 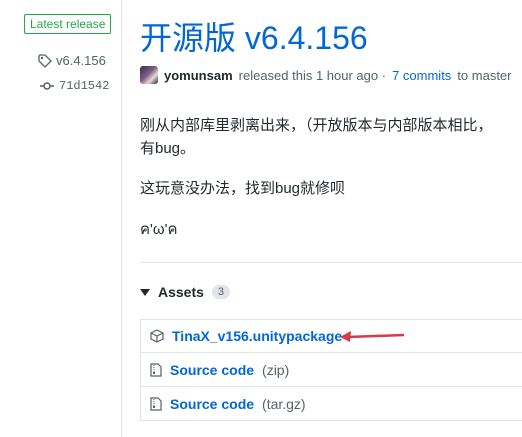 I want to click on asset-name: TinaX_v156.unitypackage, so click(x=257, y=336).